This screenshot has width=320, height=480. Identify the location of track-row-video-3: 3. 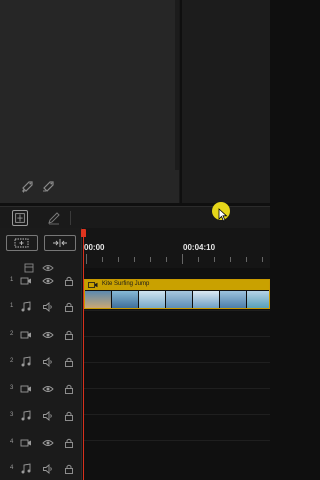
(41, 389).